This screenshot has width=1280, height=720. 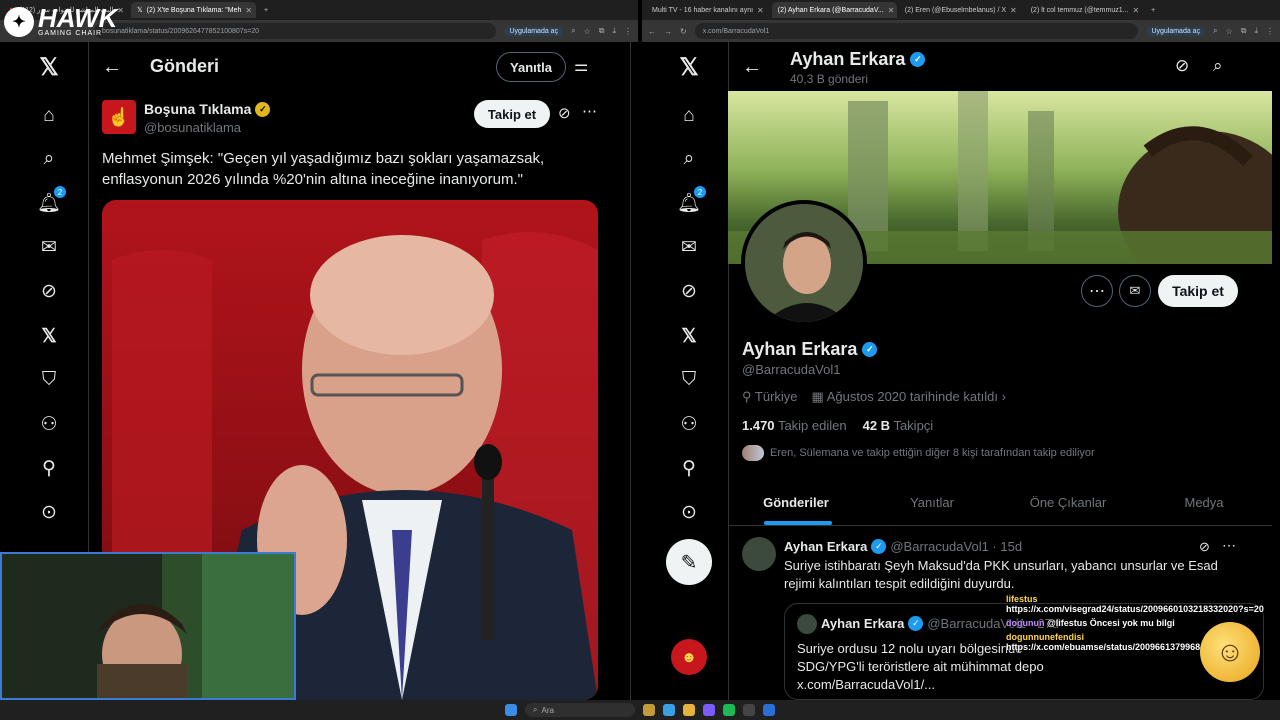 I want to click on message-button: ✉, so click(x=1135, y=291).